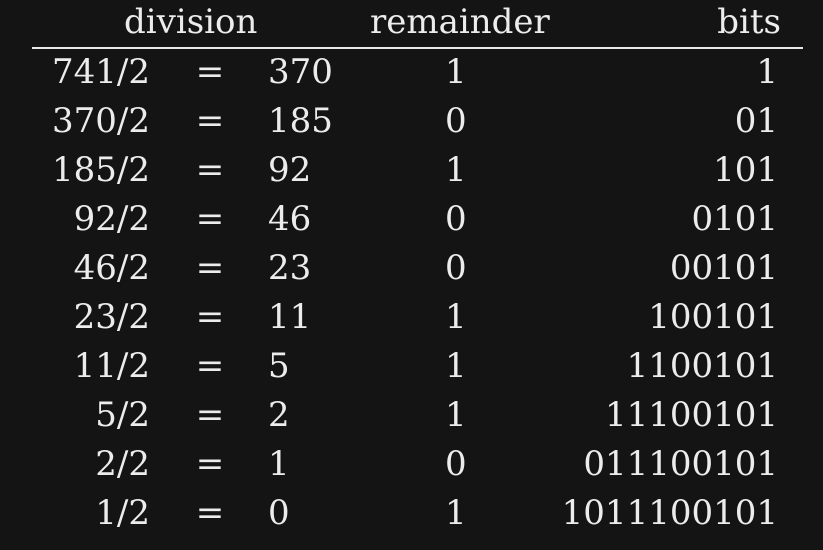 Image resolution: width=823 pixels, height=550 pixels. Describe the element at coordinates (767, 72) in the screenshot. I see `bits-cell: 1` at that location.